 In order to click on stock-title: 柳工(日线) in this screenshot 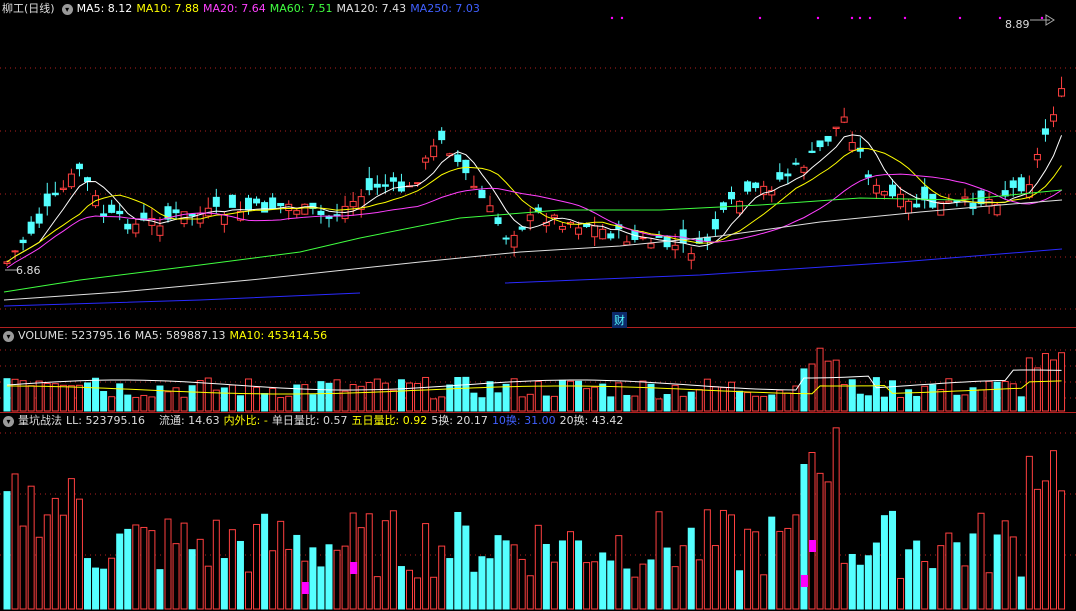, I will do `click(28, 9)`.